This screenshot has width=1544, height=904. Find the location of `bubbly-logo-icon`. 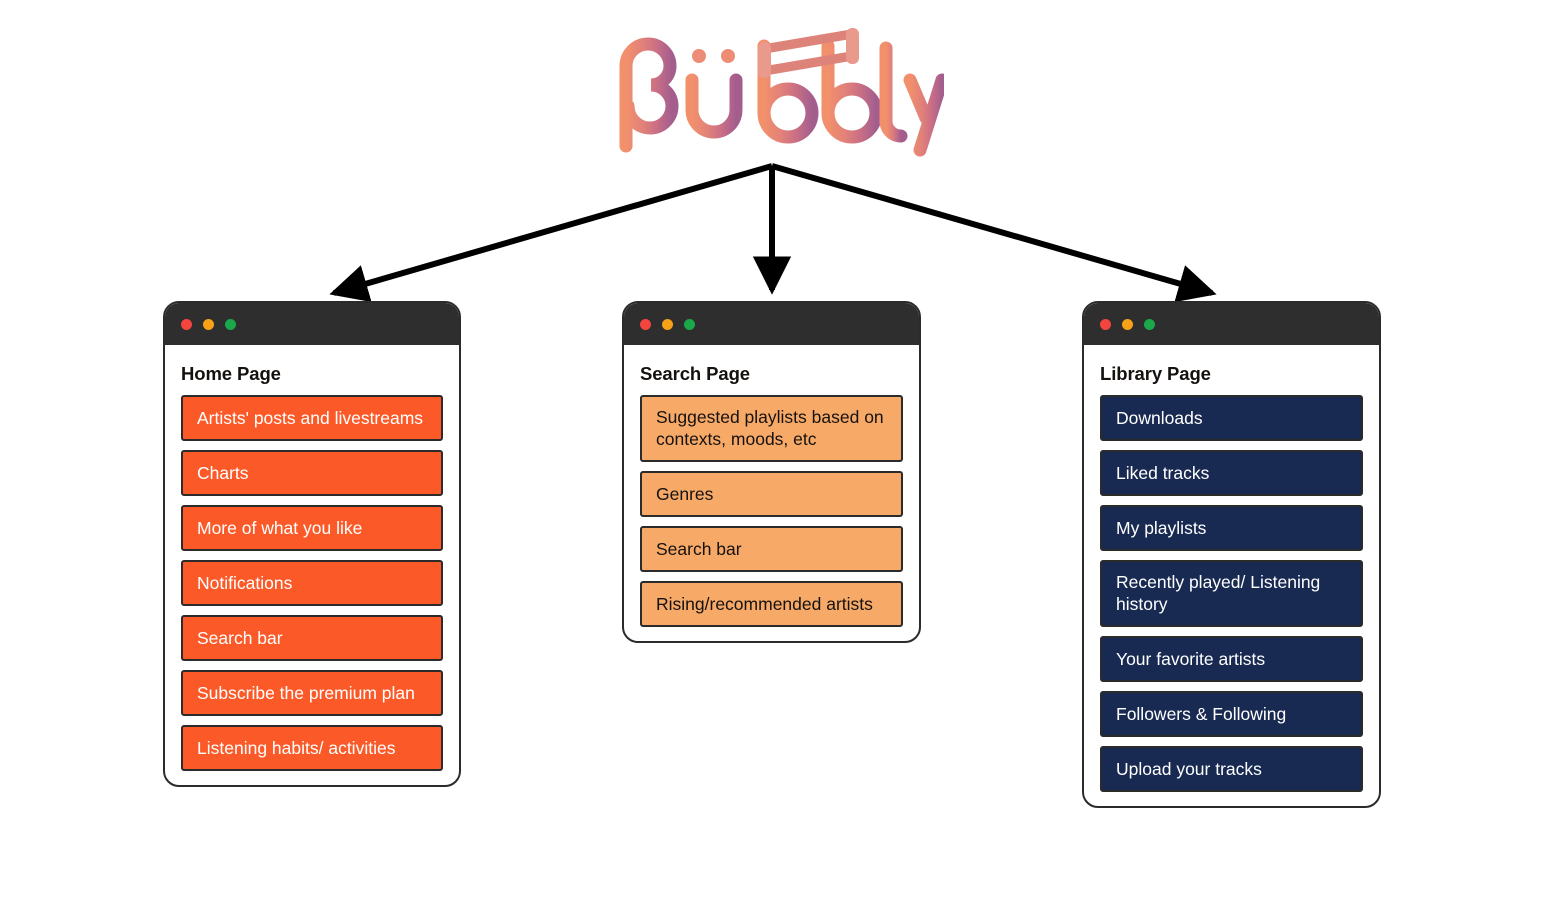

bubbly-logo-icon is located at coordinates (781, 92).